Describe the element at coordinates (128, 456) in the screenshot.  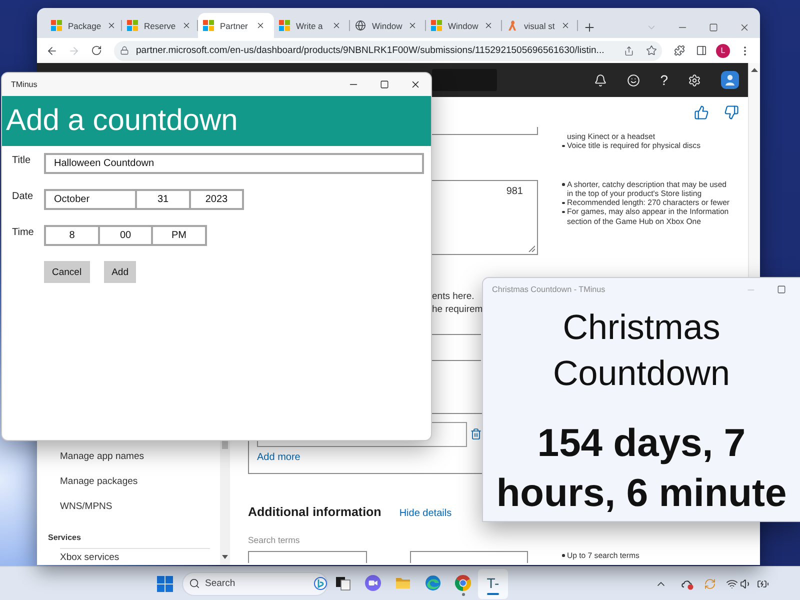
I see `sidebar-item: Manage app names` at that location.